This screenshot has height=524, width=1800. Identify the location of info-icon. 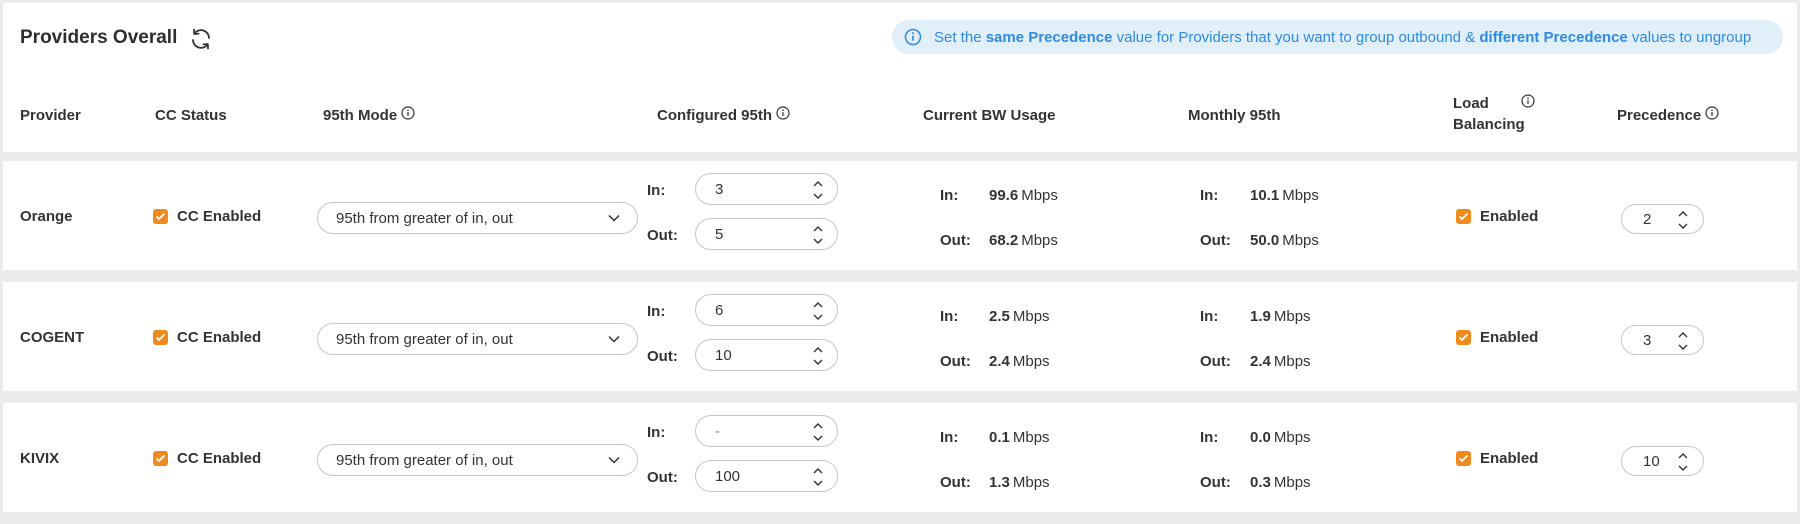
(913, 37).